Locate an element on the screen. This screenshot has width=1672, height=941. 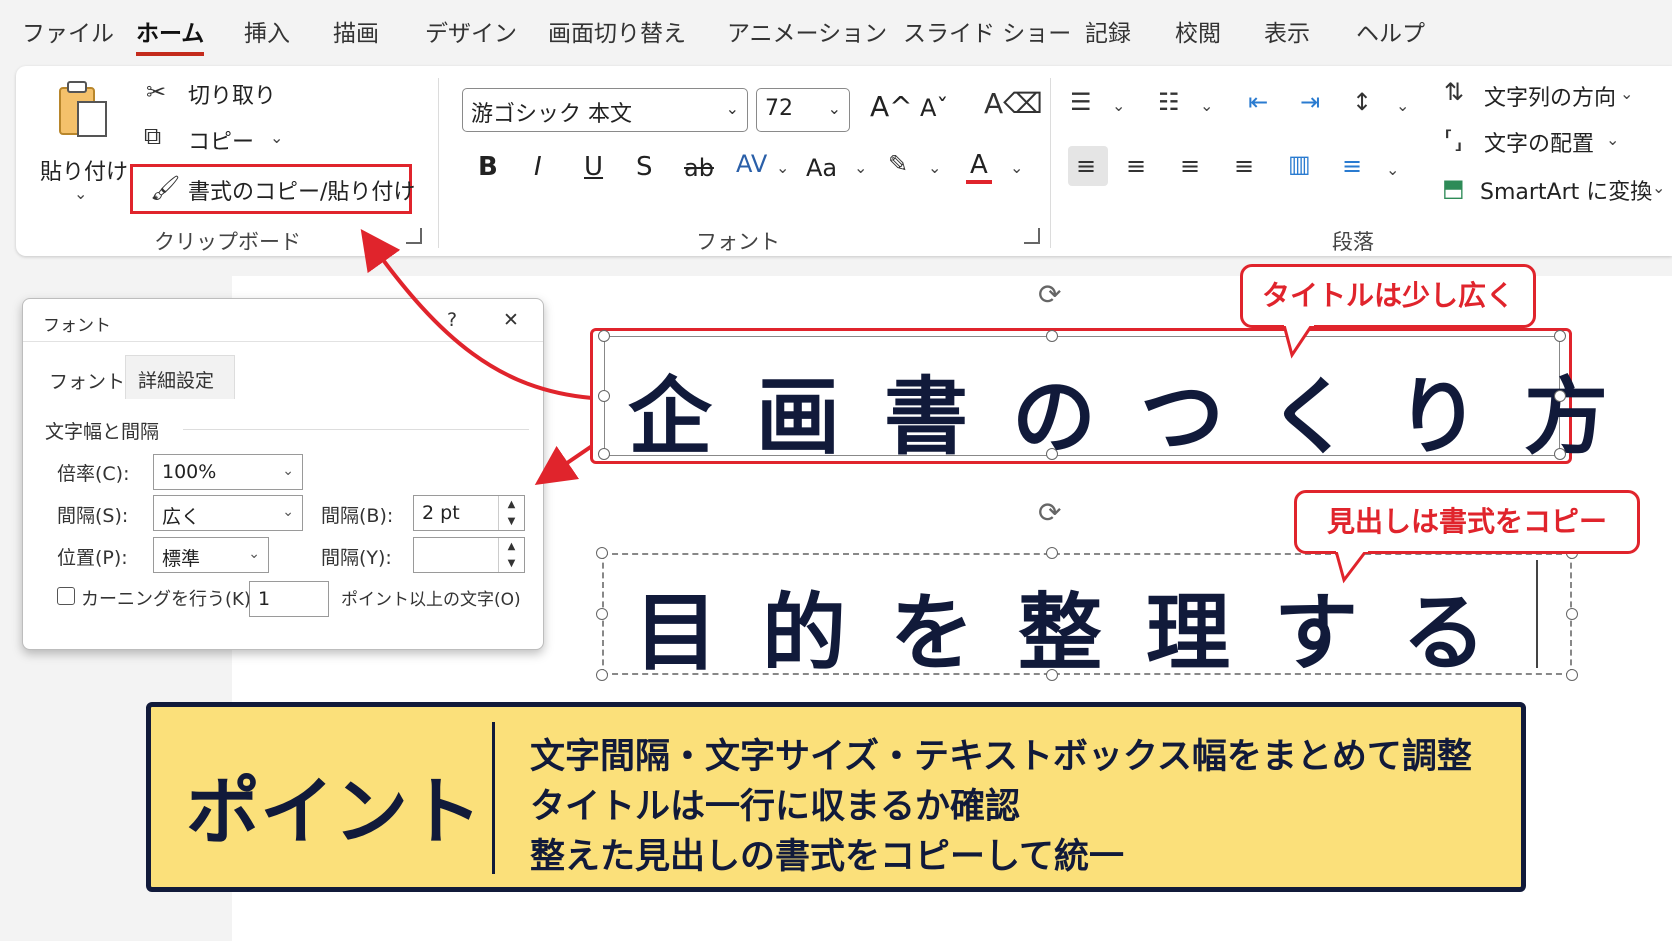
spacing-by-label: 間隔(B): is located at coordinates (357, 516).